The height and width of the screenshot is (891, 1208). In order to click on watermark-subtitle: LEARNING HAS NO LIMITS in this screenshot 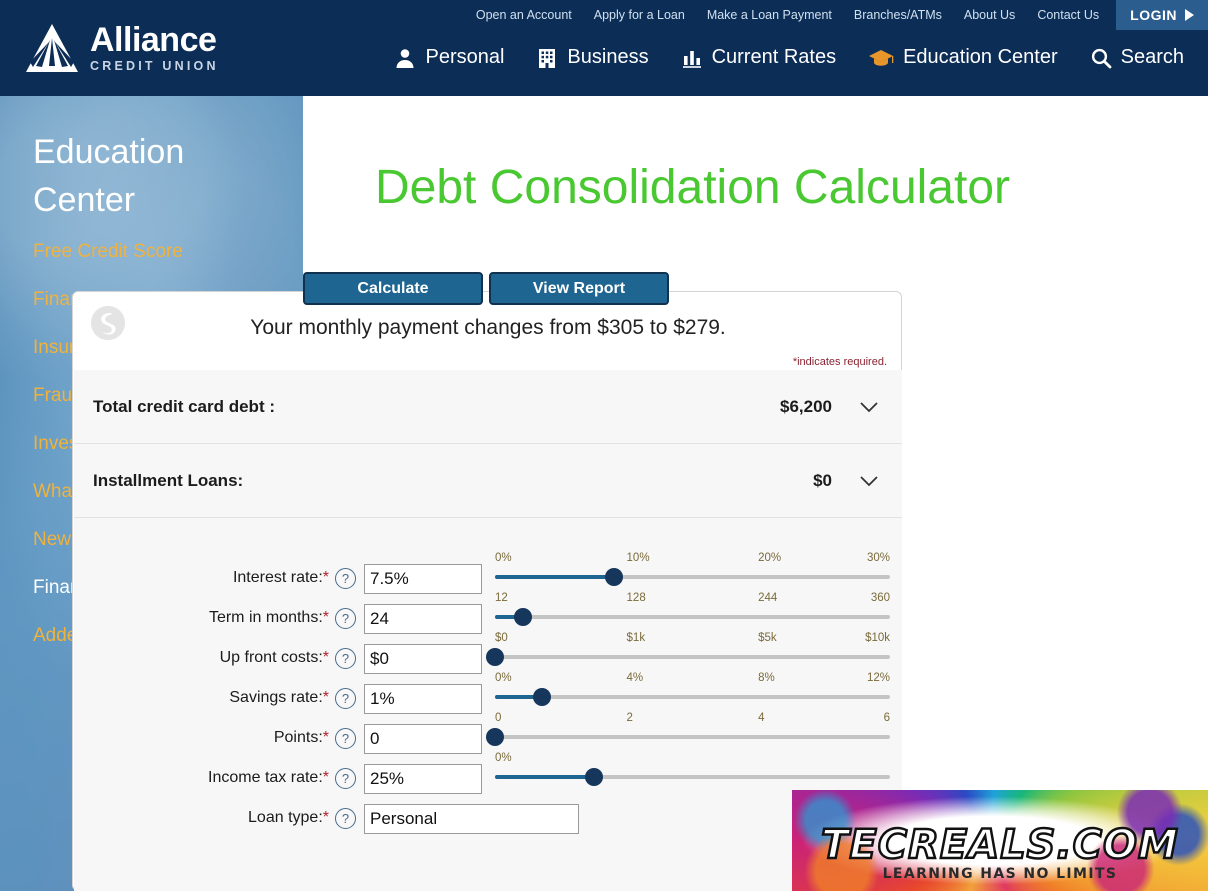, I will do `click(1000, 874)`.